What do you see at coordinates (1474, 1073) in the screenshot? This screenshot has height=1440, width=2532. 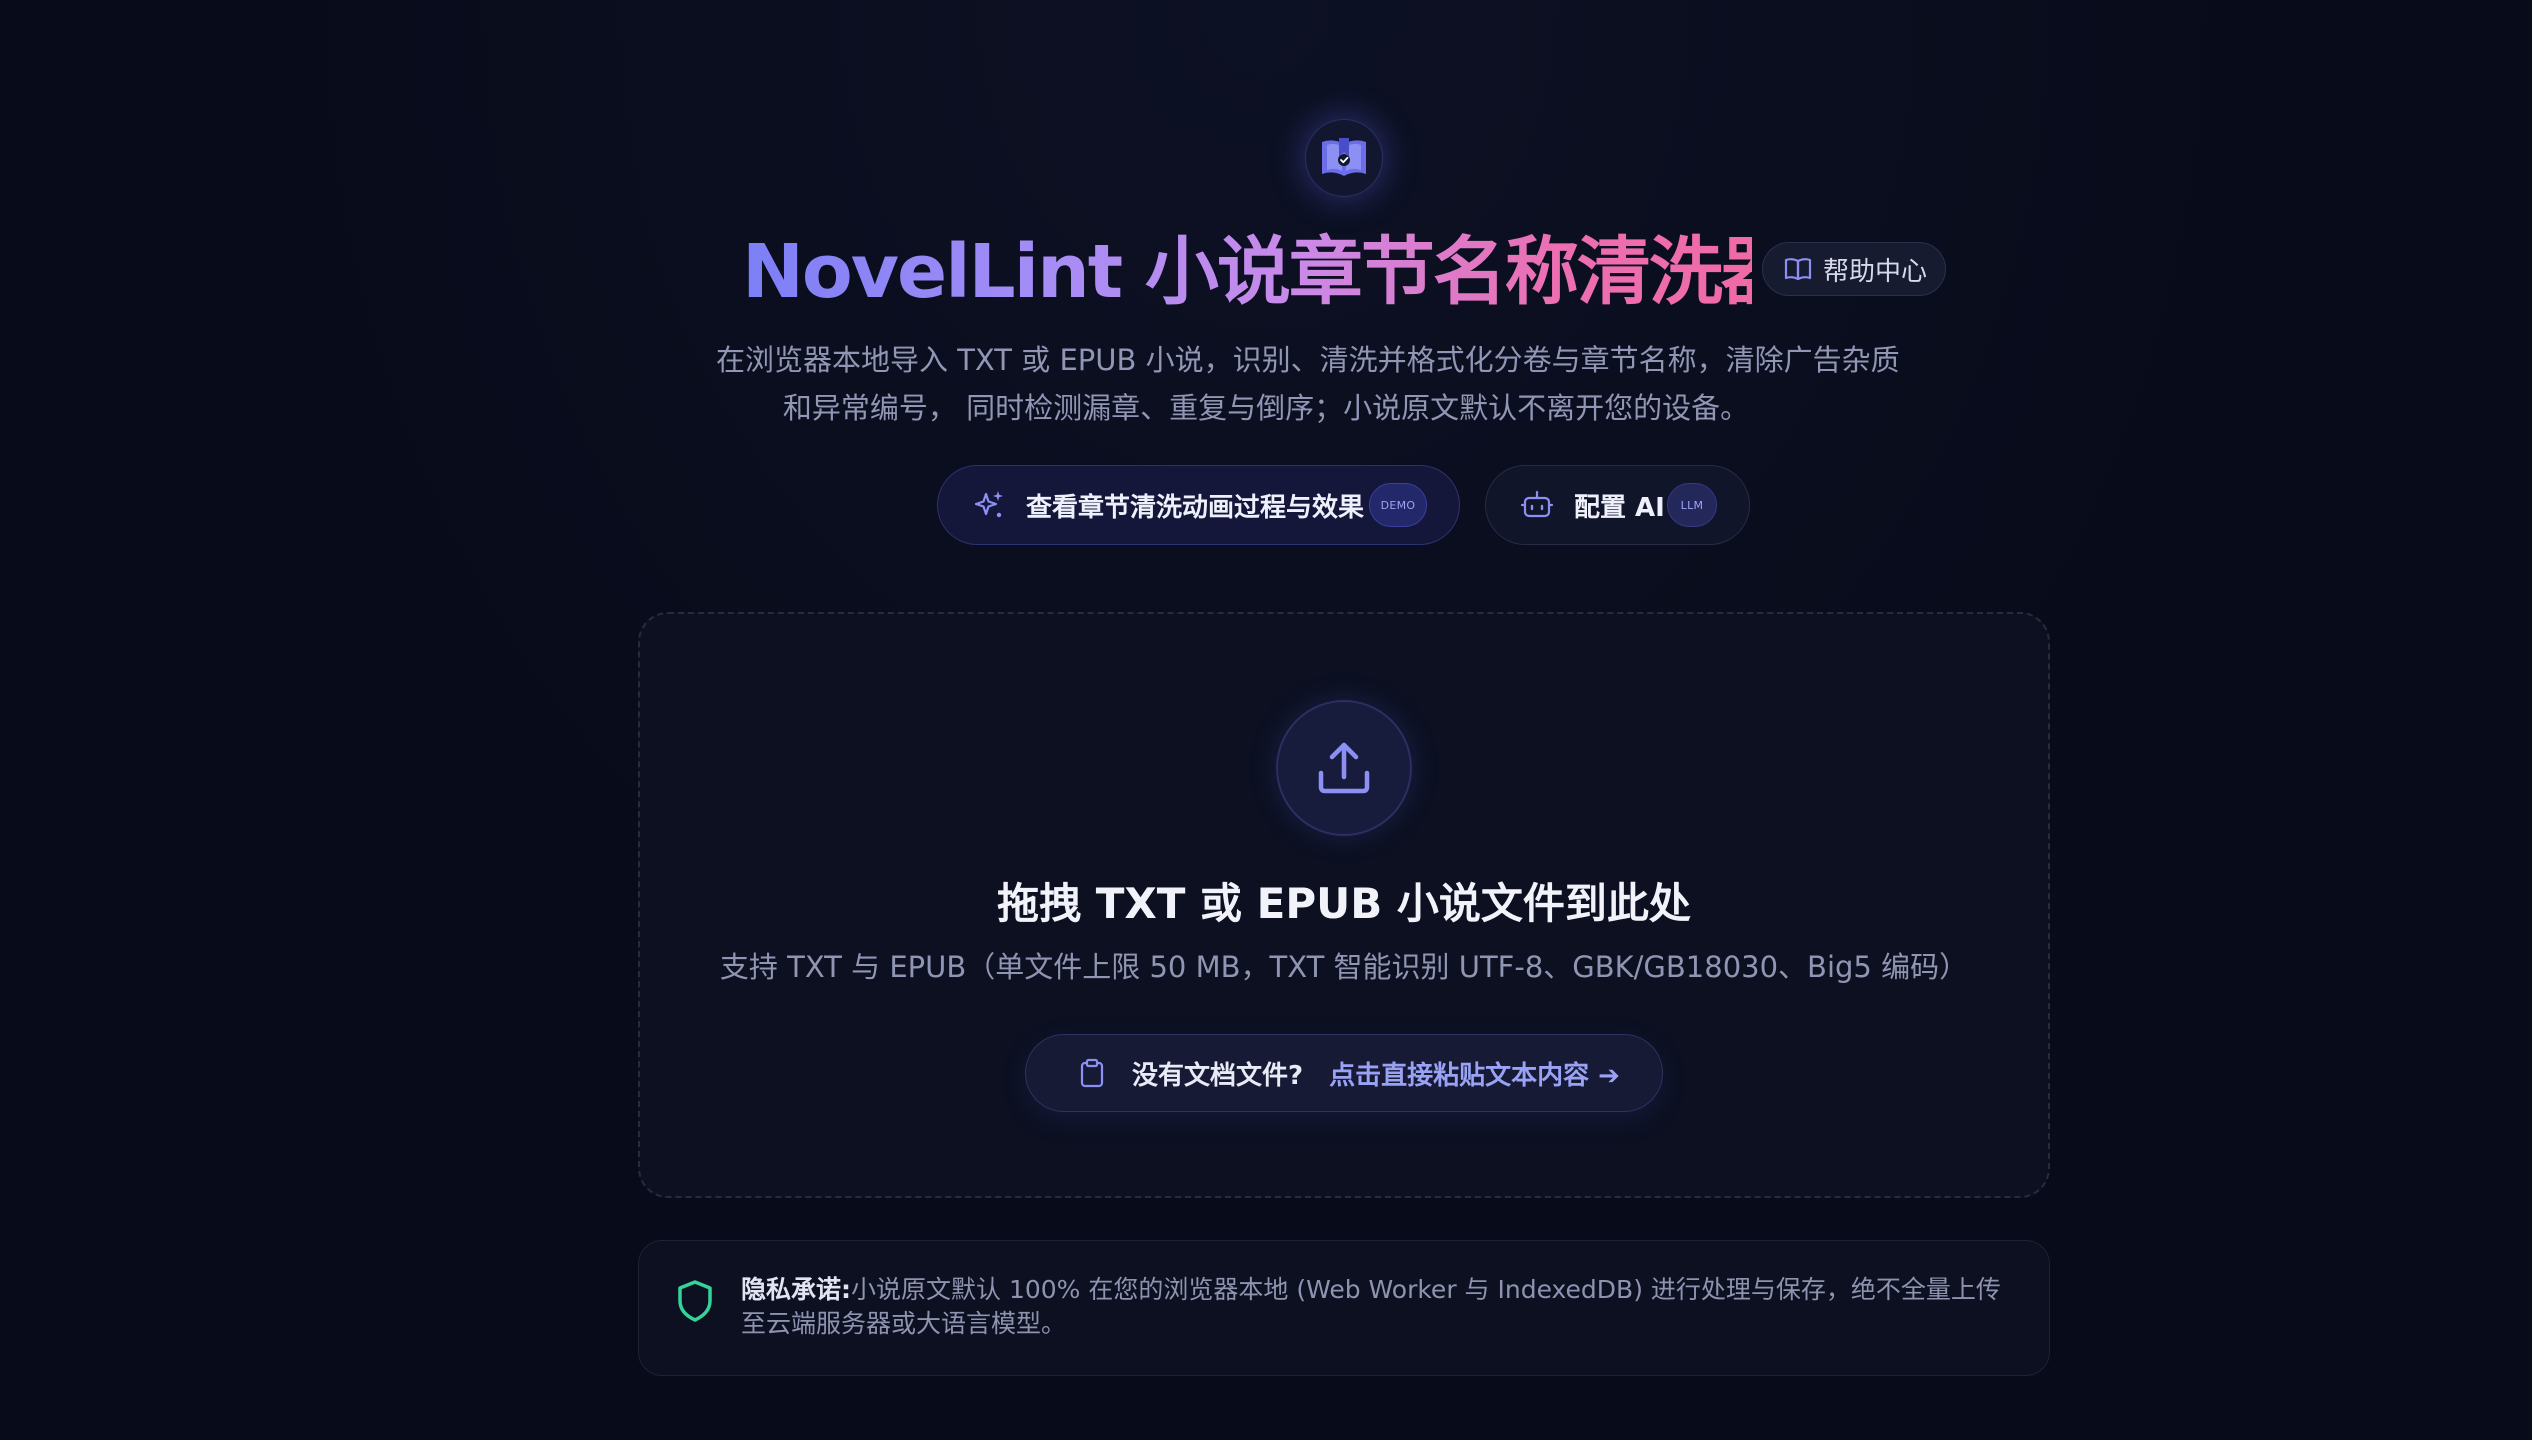 I see `paste-link: 点击直接粘贴文本内容 ➔` at bounding box center [1474, 1073].